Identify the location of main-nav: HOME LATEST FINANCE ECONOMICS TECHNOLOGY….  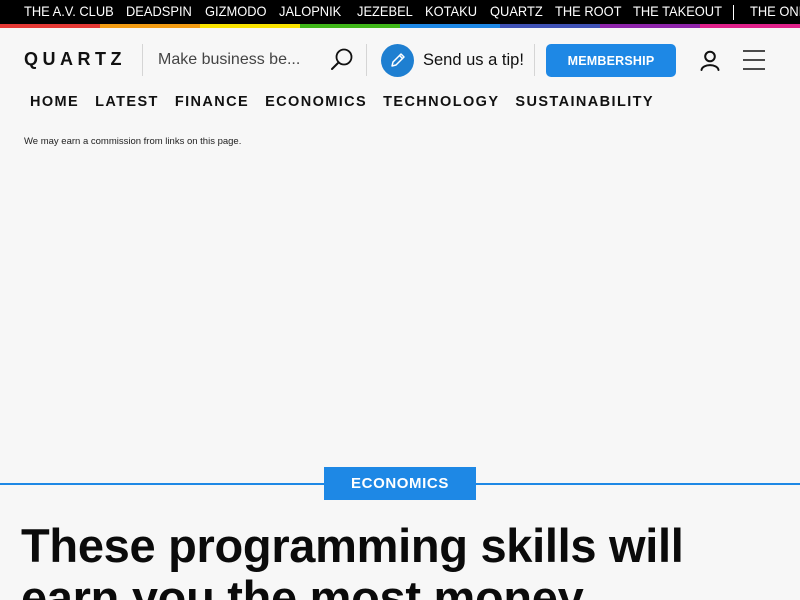
(350, 103).